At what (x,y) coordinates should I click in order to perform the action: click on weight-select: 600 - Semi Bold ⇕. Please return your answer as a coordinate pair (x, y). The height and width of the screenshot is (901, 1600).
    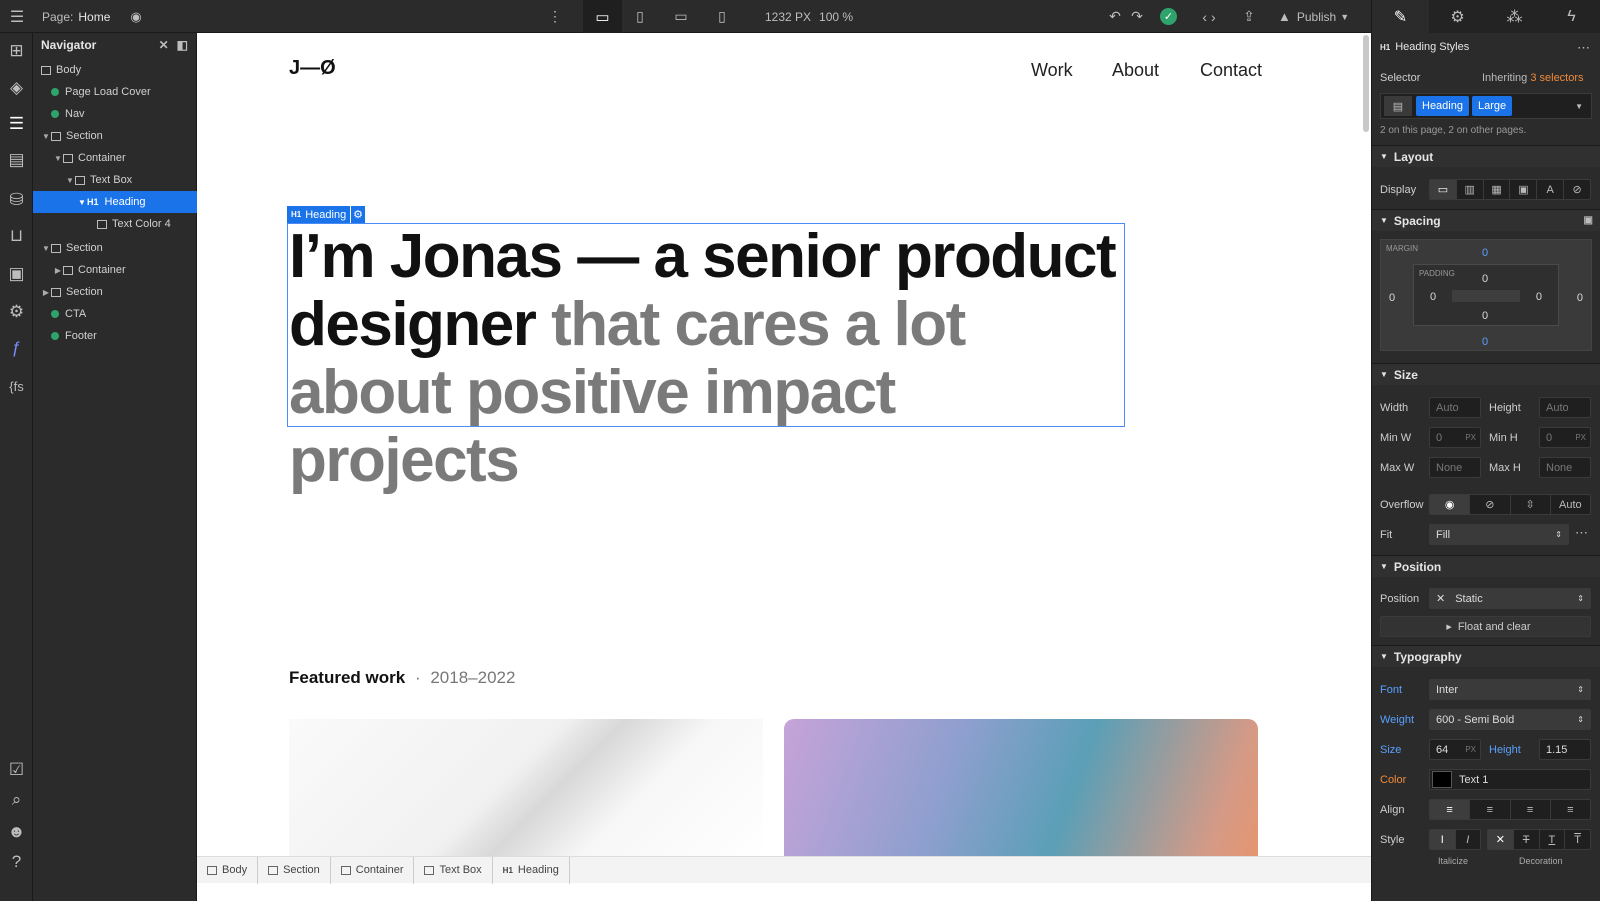
    Looking at the image, I should click on (1510, 719).